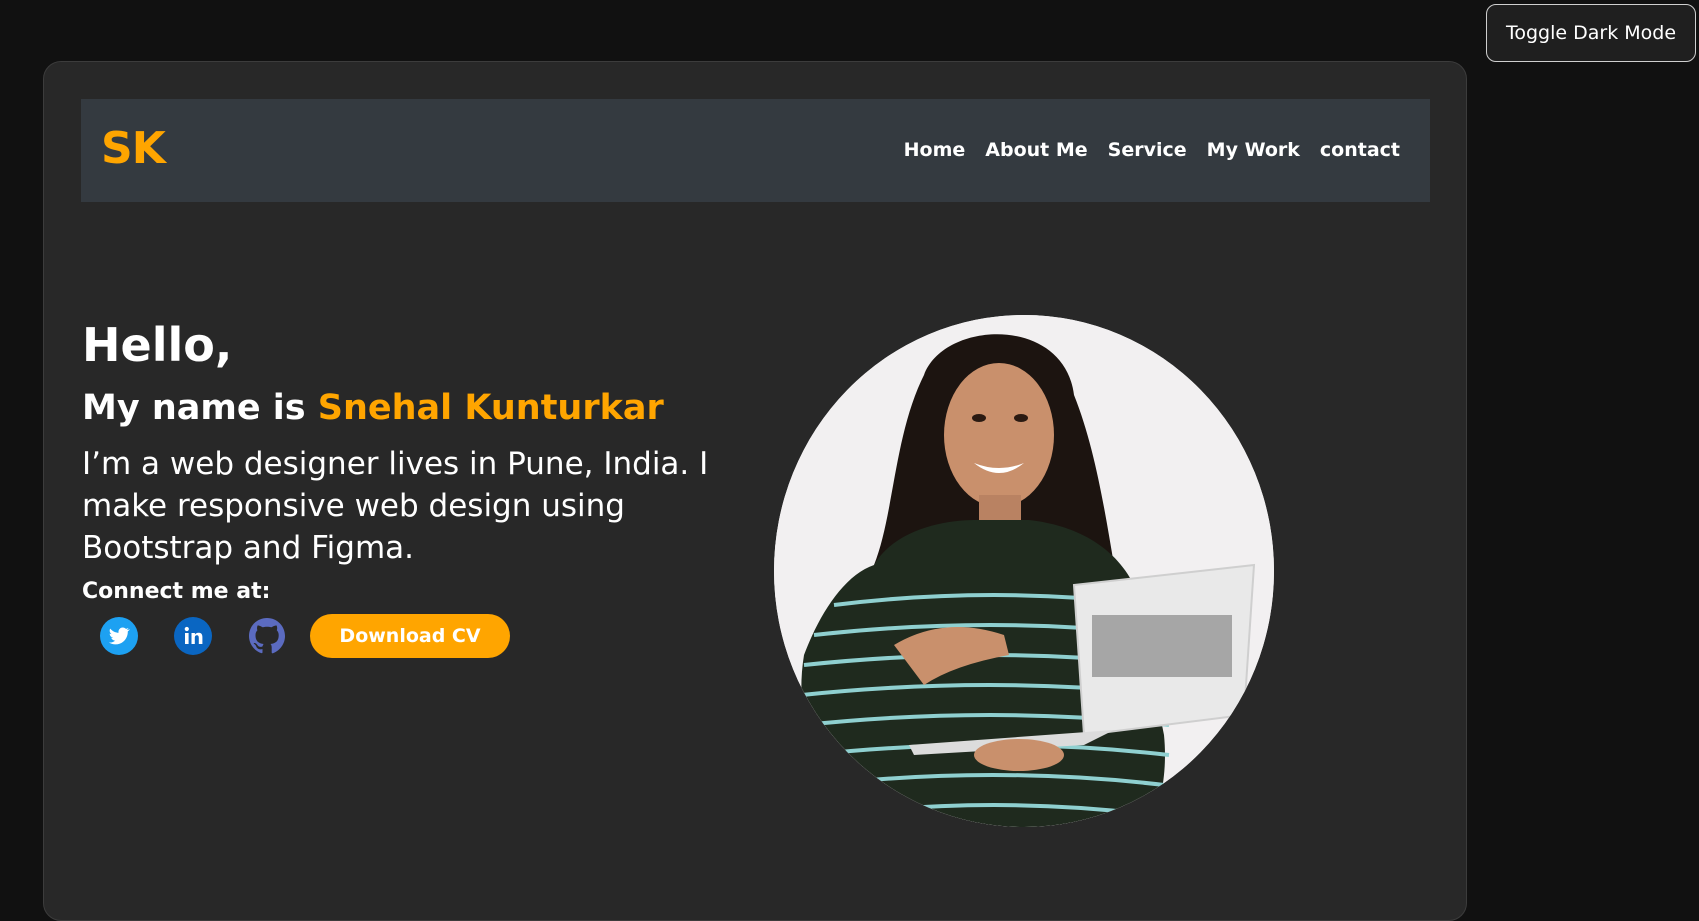 Image resolution: width=1699 pixels, height=921 pixels. What do you see at coordinates (1036, 150) in the screenshot?
I see `nav-link-about-me: About Me` at bounding box center [1036, 150].